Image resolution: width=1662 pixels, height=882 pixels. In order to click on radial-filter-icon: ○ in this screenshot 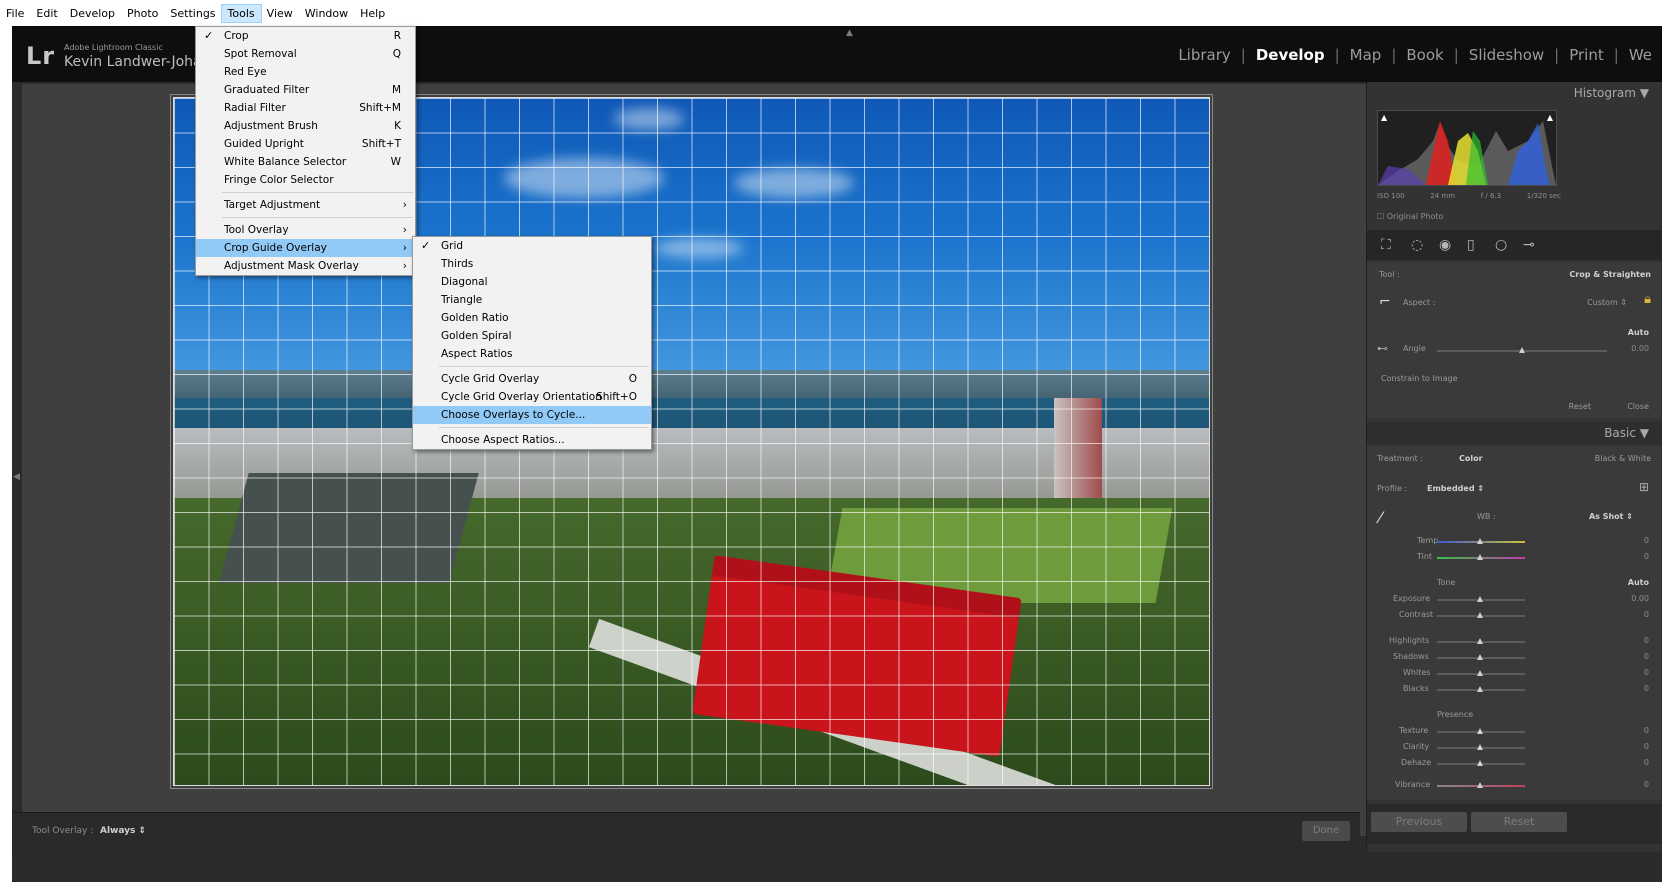, I will do `click(1501, 245)`.